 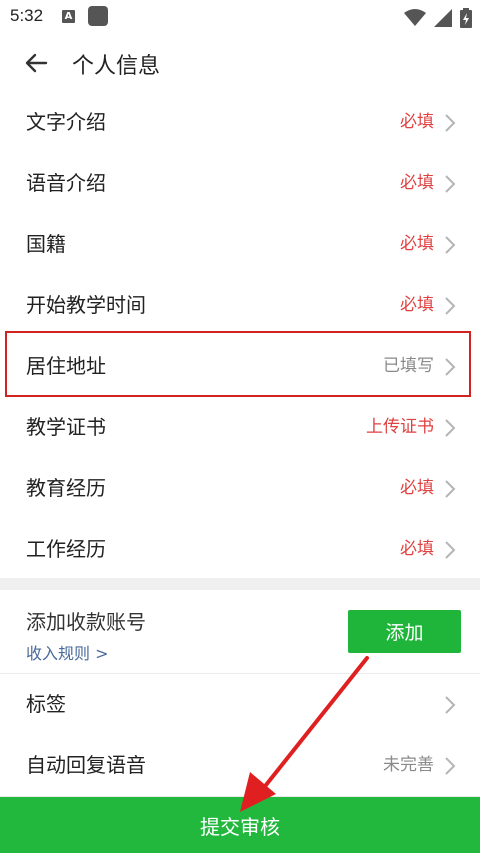 I want to click on account-row: 添加收款账号 收入规则 > 添加, so click(x=240, y=632).